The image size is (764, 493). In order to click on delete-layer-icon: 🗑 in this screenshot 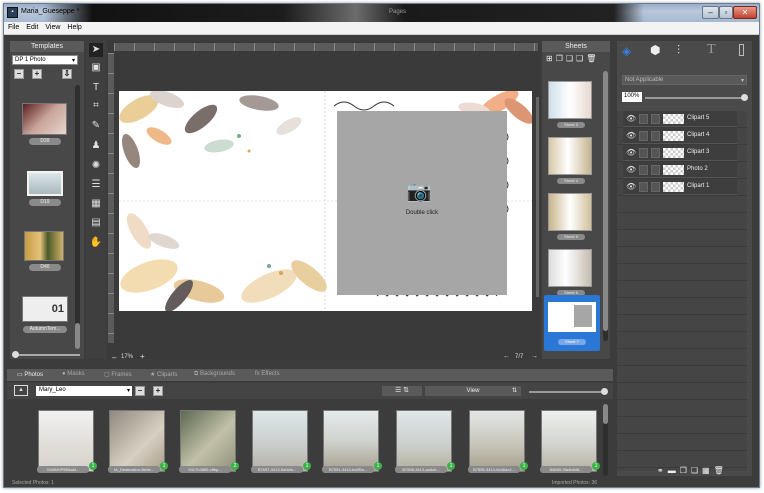, I will do `click(721, 470)`.